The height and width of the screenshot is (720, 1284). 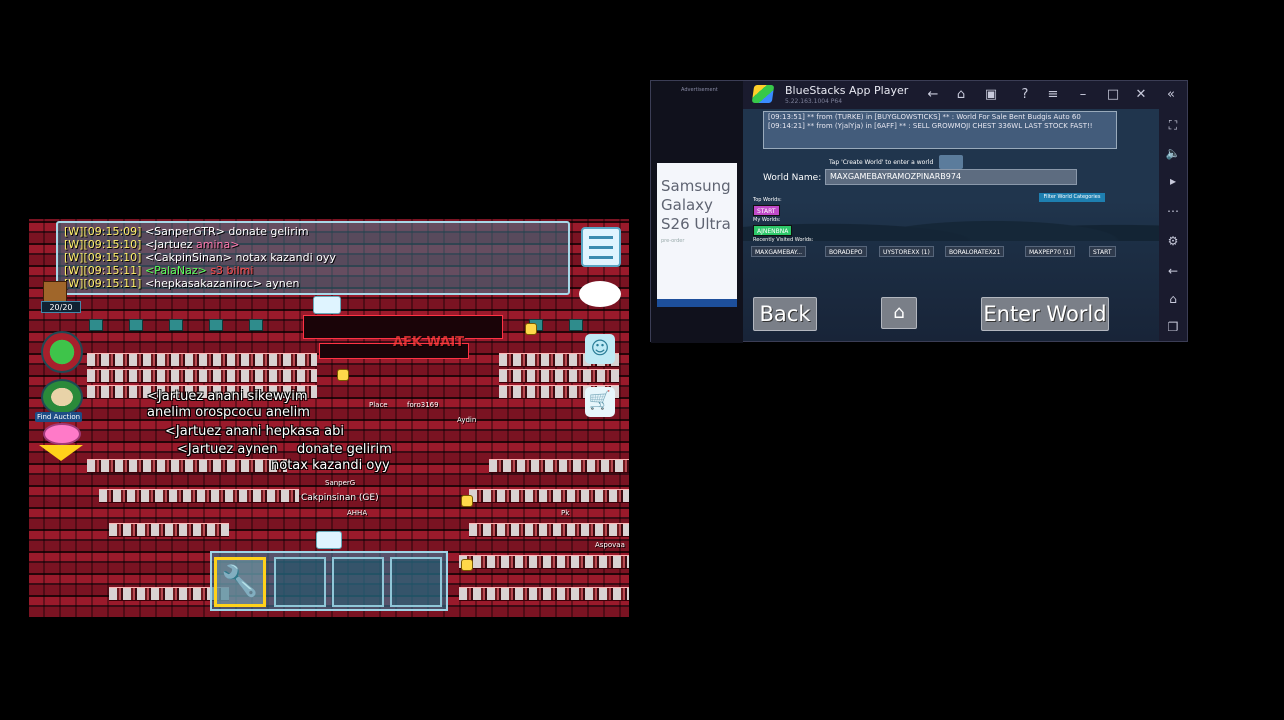 I want to click on chat-bubble-icon, so click(x=600, y=294).